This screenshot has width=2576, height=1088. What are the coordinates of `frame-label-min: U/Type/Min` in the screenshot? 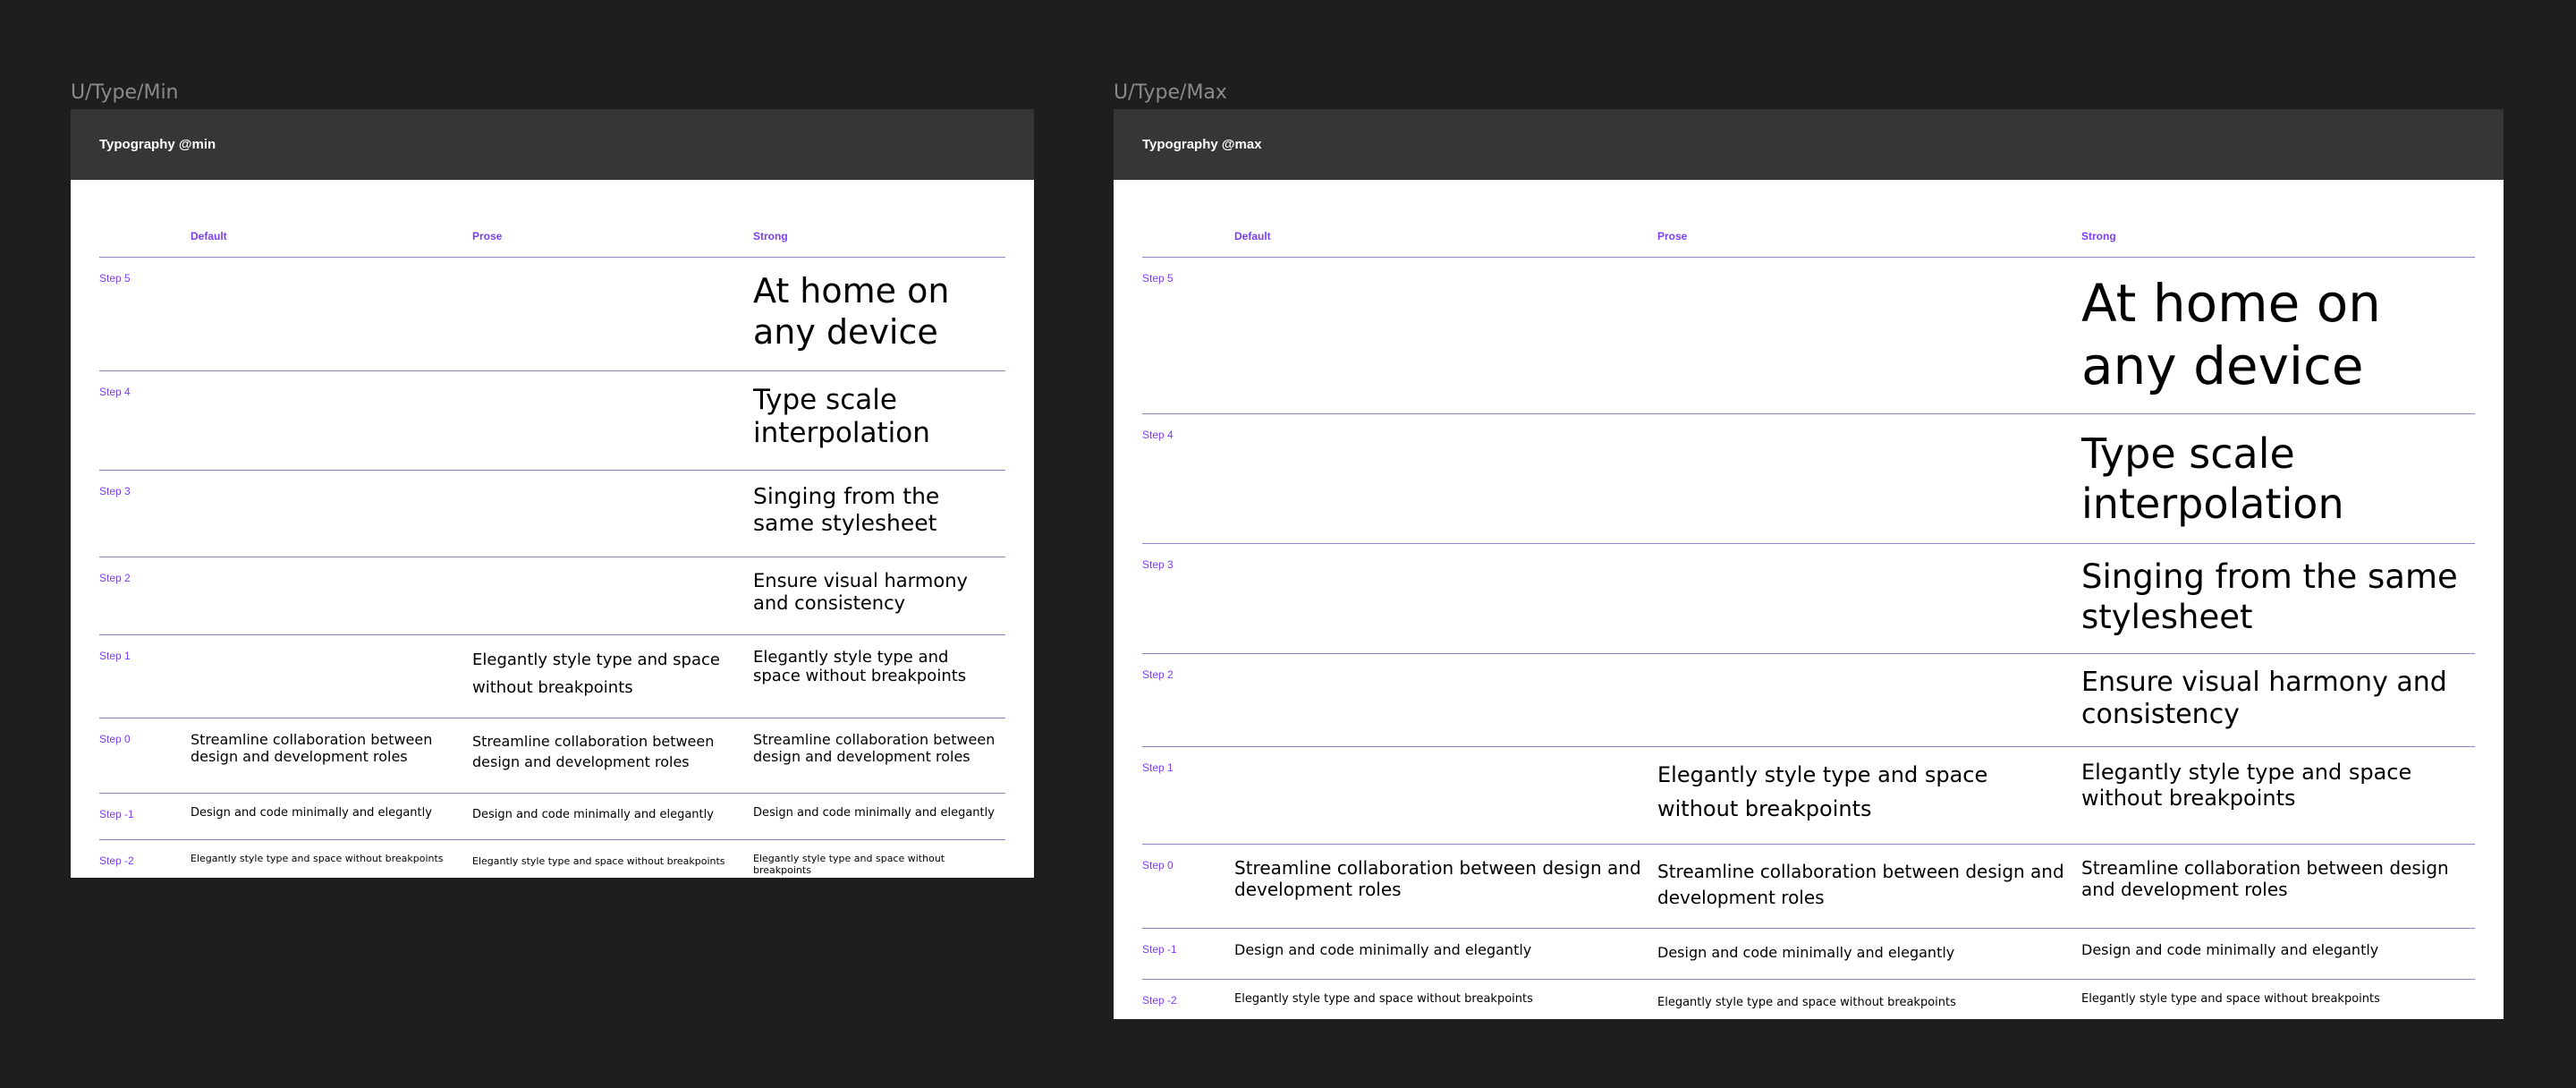 It's located at (125, 93).